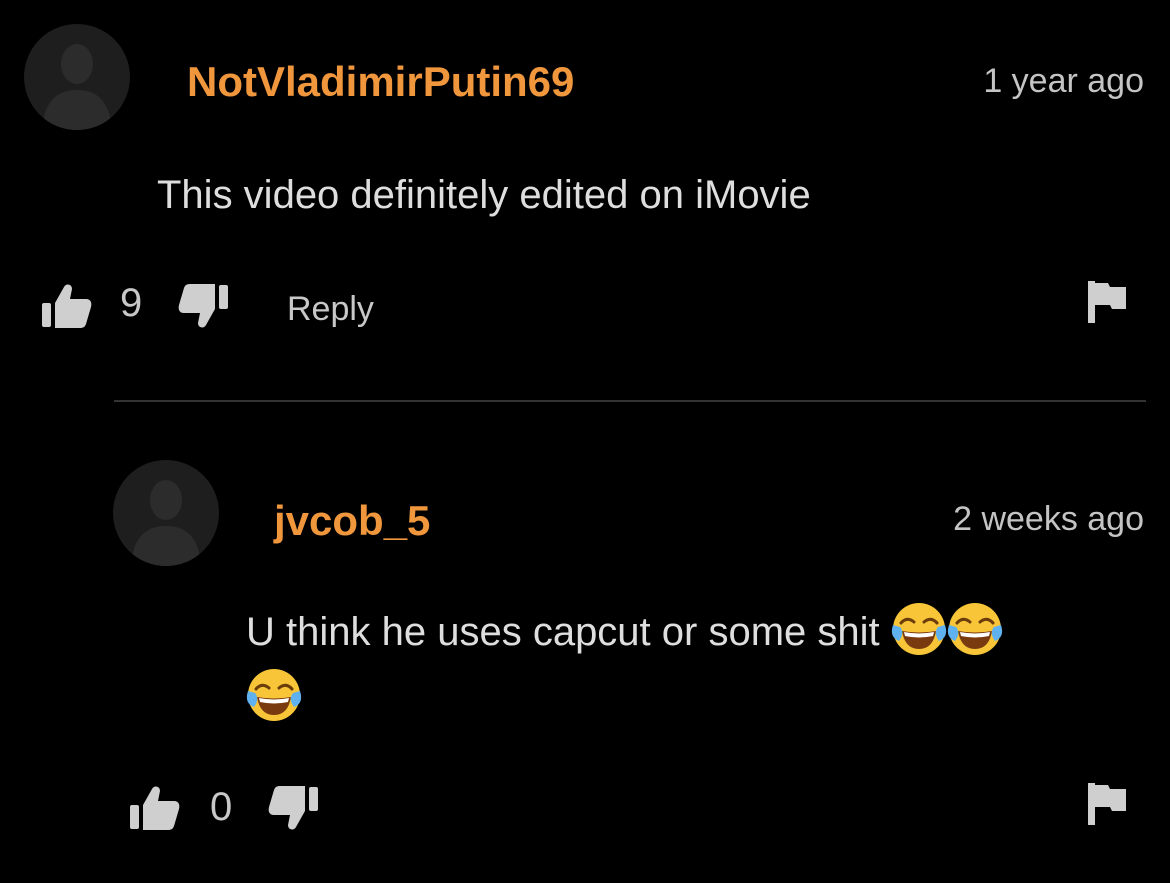  Describe the element at coordinates (380, 82) in the screenshot. I see `comment-username: NotVladimirPutin69` at that location.